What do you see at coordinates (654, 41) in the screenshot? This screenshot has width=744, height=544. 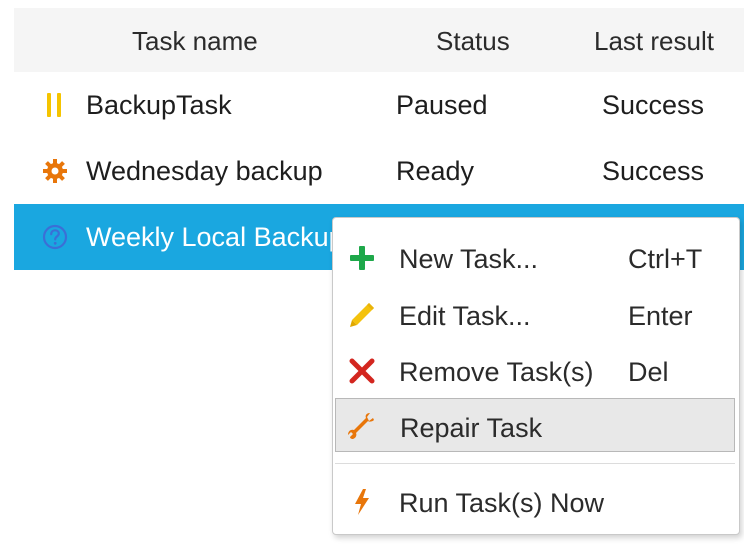 I see `column-header-last-result: Last result` at bounding box center [654, 41].